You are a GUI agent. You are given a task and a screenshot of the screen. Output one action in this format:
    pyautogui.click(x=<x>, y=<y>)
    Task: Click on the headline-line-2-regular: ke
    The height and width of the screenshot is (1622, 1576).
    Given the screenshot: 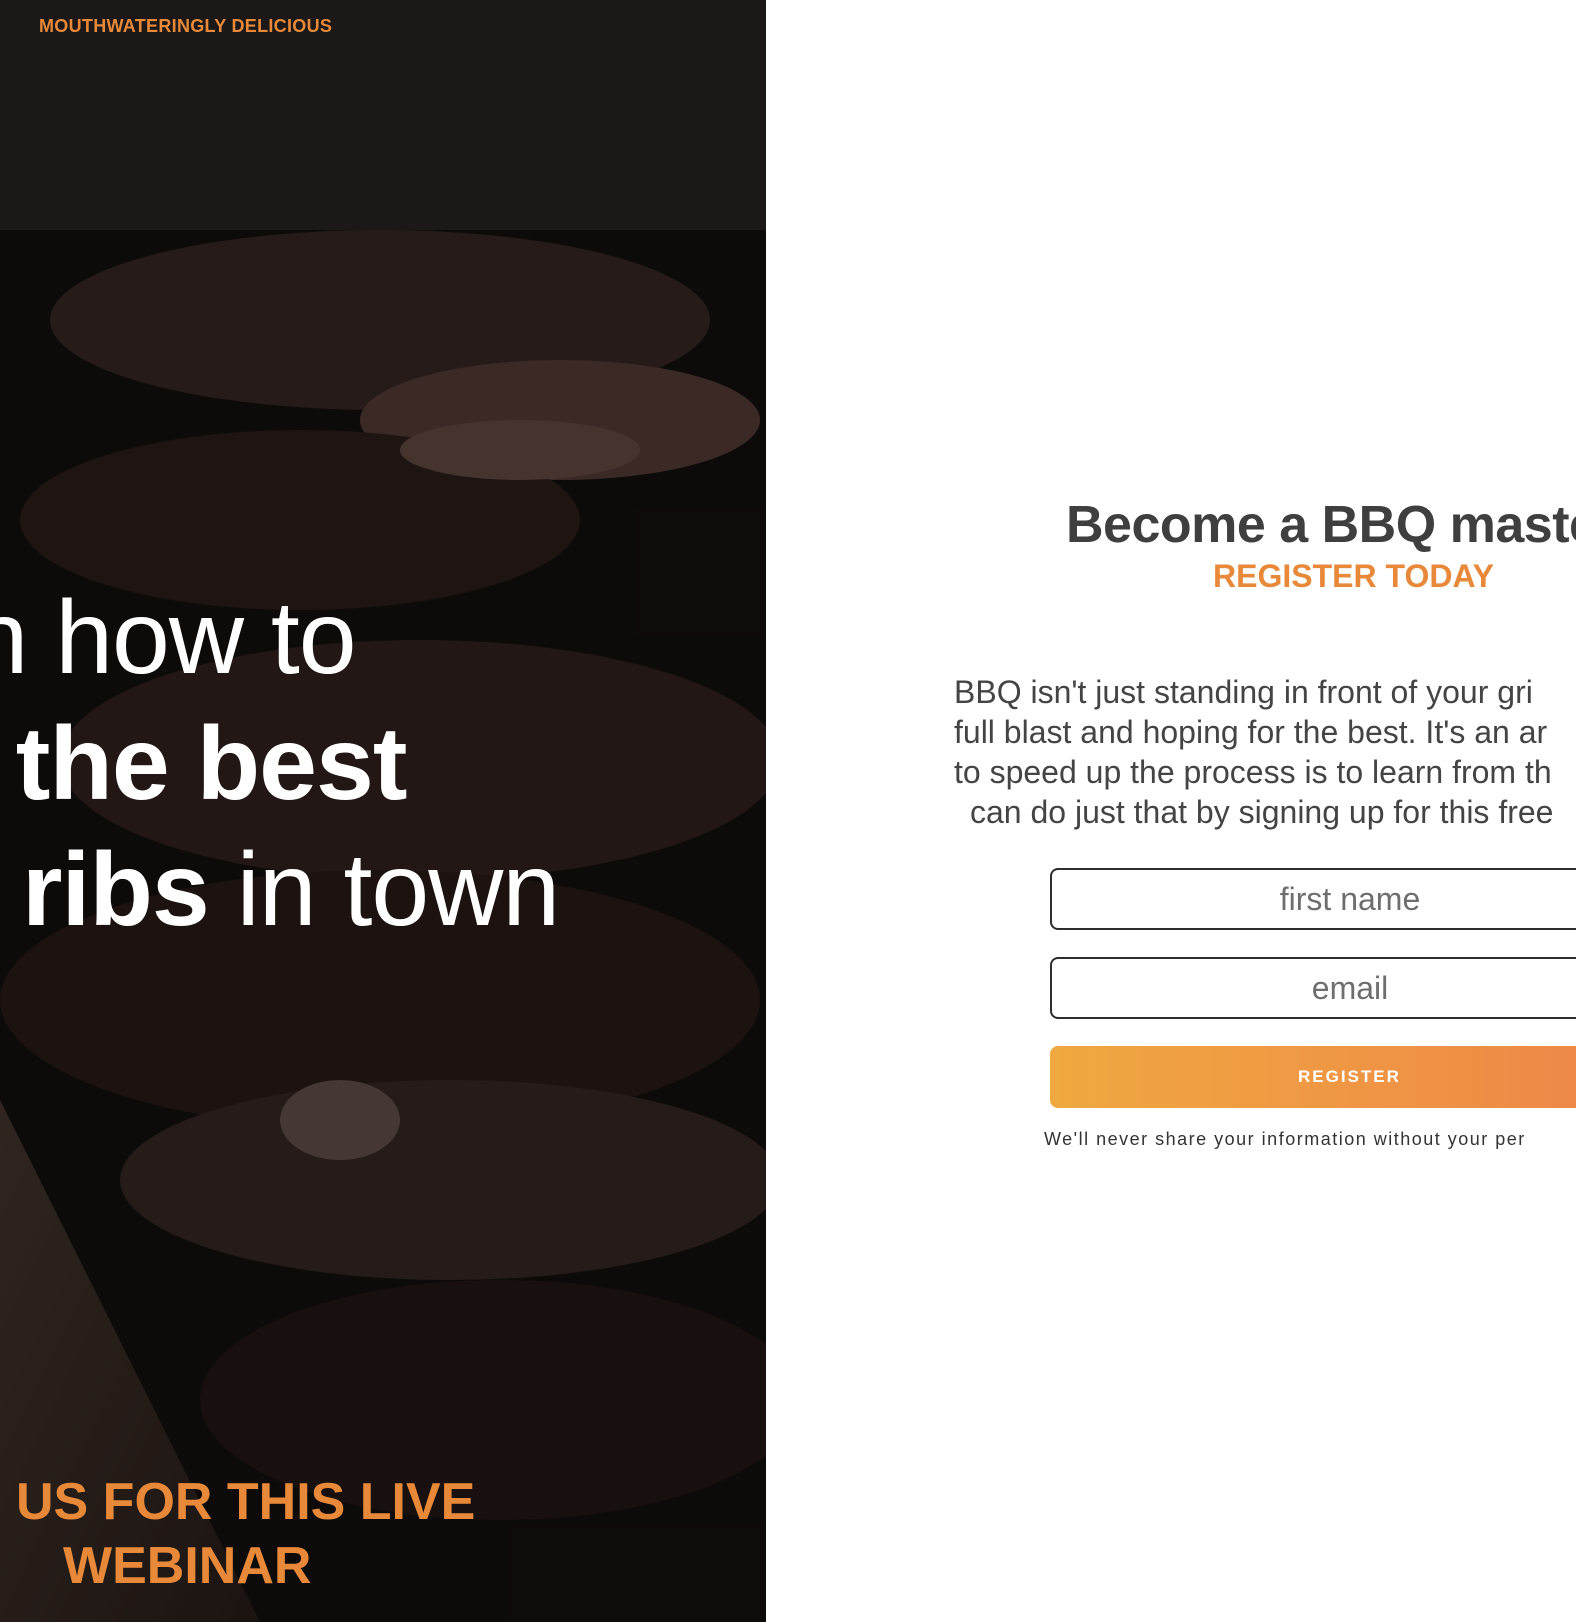 What is the action you would take?
    pyautogui.click(x=8, y=764)
    